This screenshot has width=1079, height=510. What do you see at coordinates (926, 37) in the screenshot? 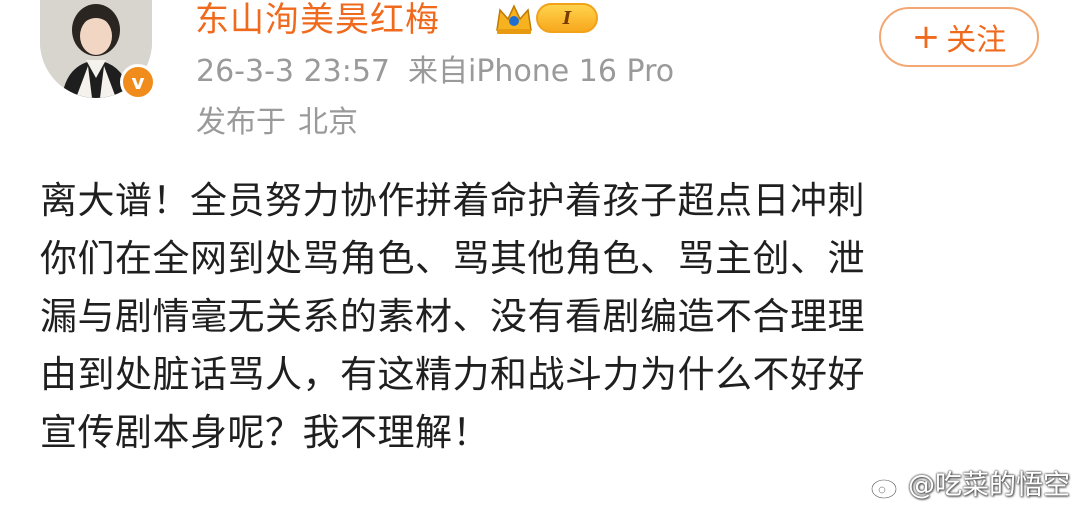
I see `plus-icon: +` at bounding box center [926, 37].